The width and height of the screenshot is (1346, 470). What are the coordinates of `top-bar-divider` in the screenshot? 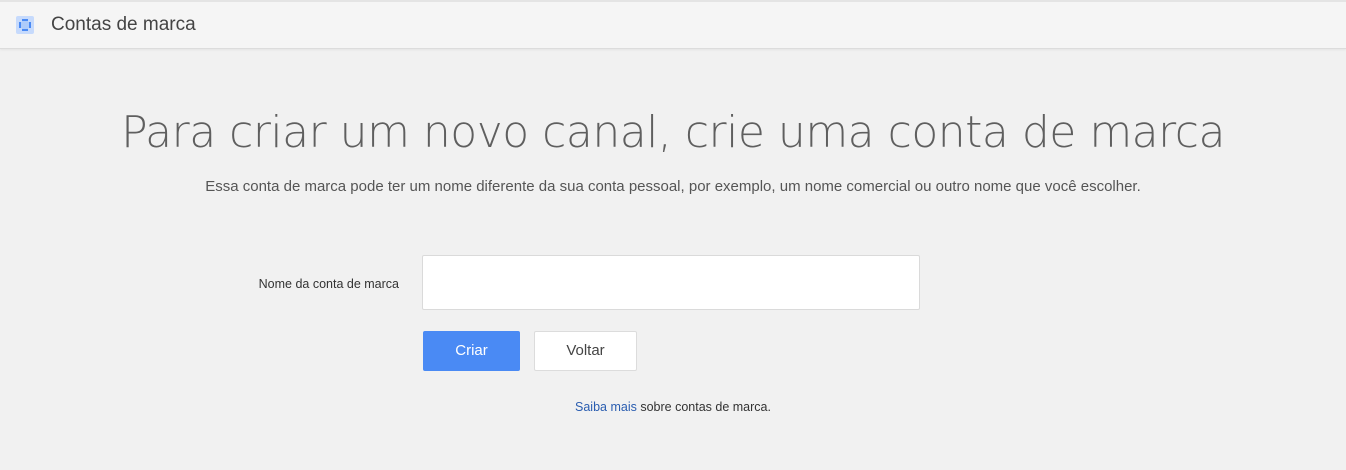 It's located at (673, 1).